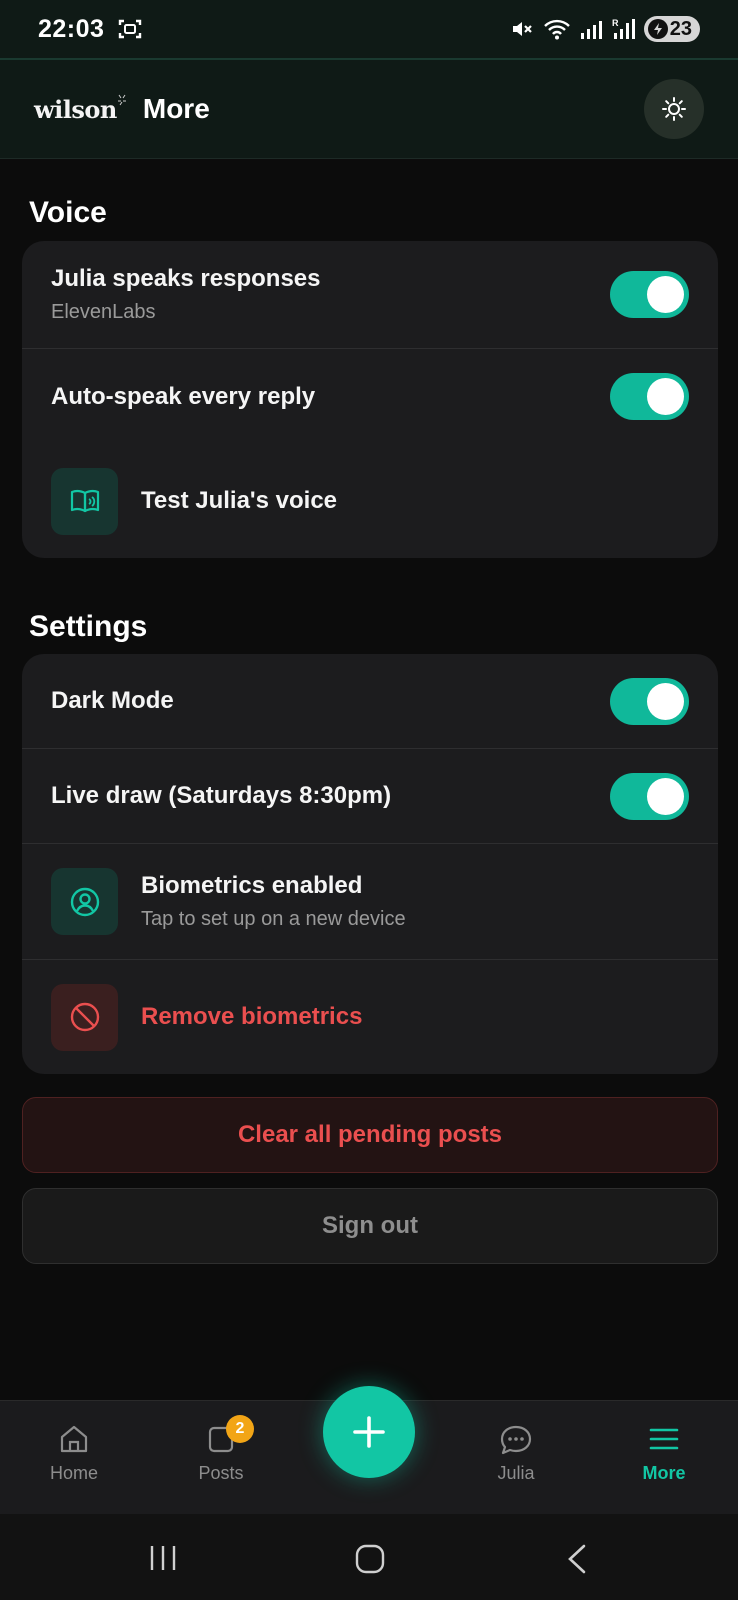 Image resolution: width=738 pixels, height=1600 pixels. I want to click on nav-julia-label: Julia, so click(516, 1473).